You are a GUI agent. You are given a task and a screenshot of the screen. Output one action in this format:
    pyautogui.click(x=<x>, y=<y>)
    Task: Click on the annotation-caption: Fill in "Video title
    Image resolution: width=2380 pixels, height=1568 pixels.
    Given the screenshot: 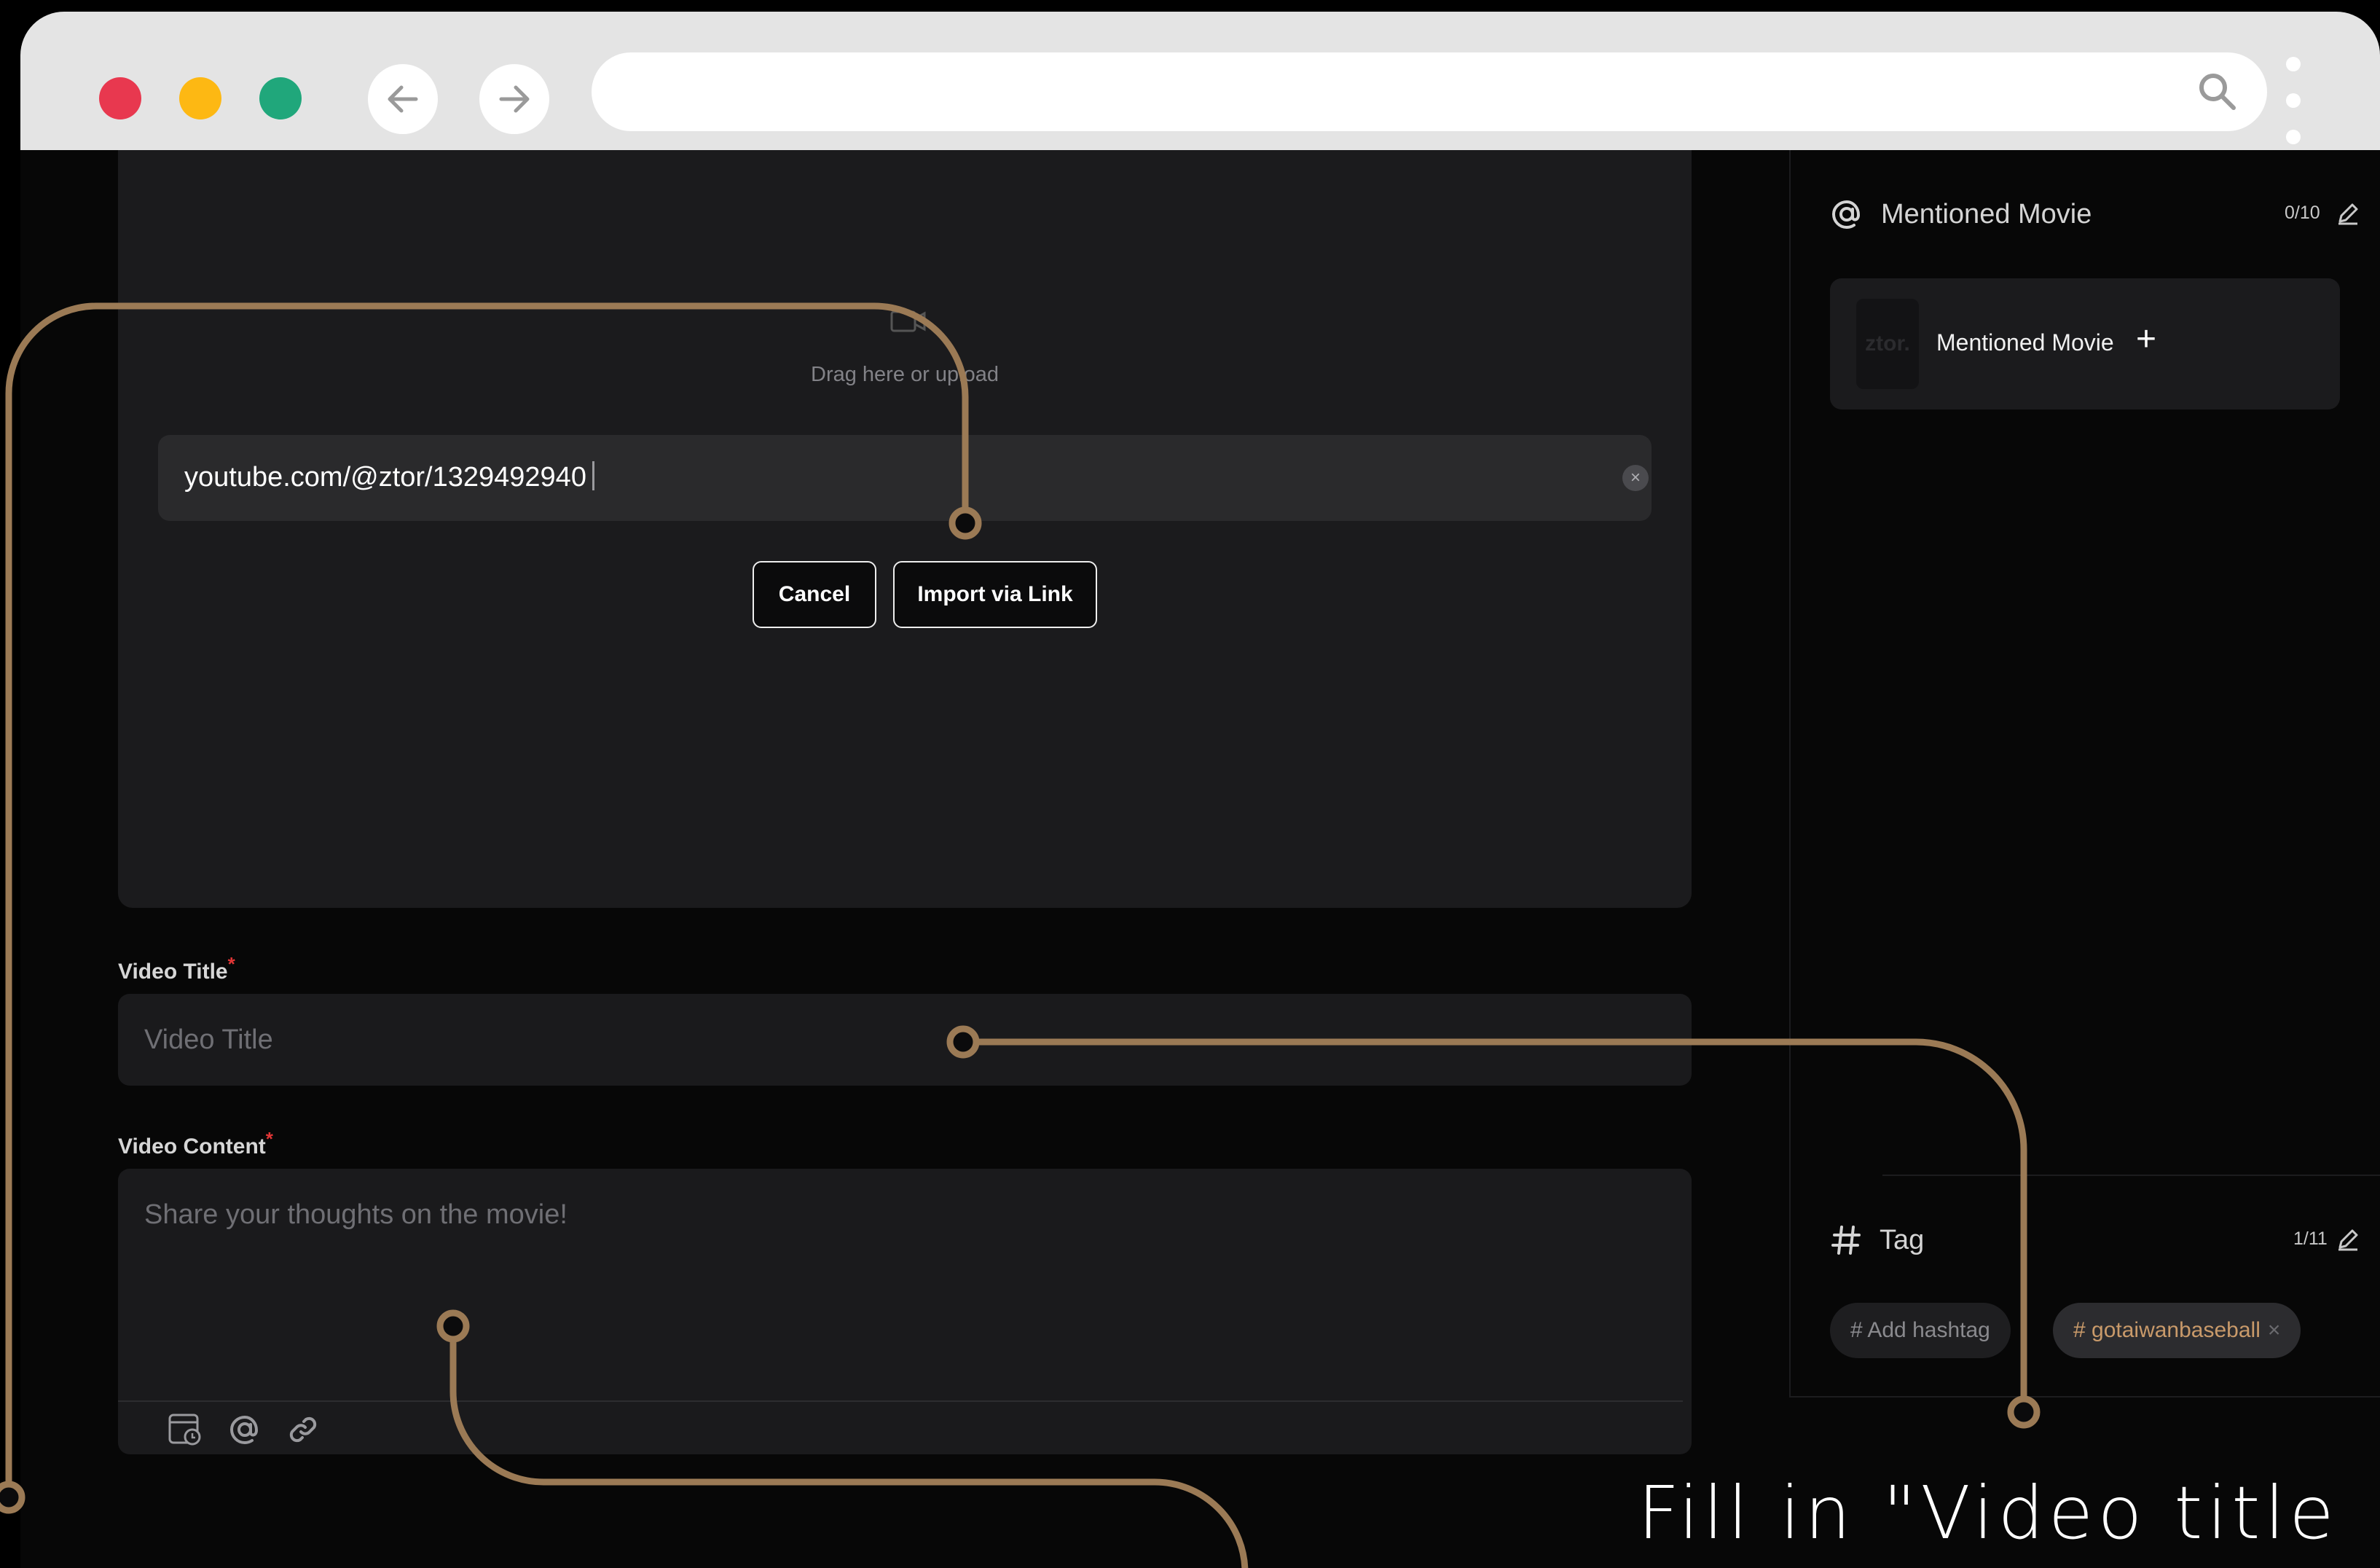 What is the action you would take?
    pyautogui.click(x=1988, y=1513)
    